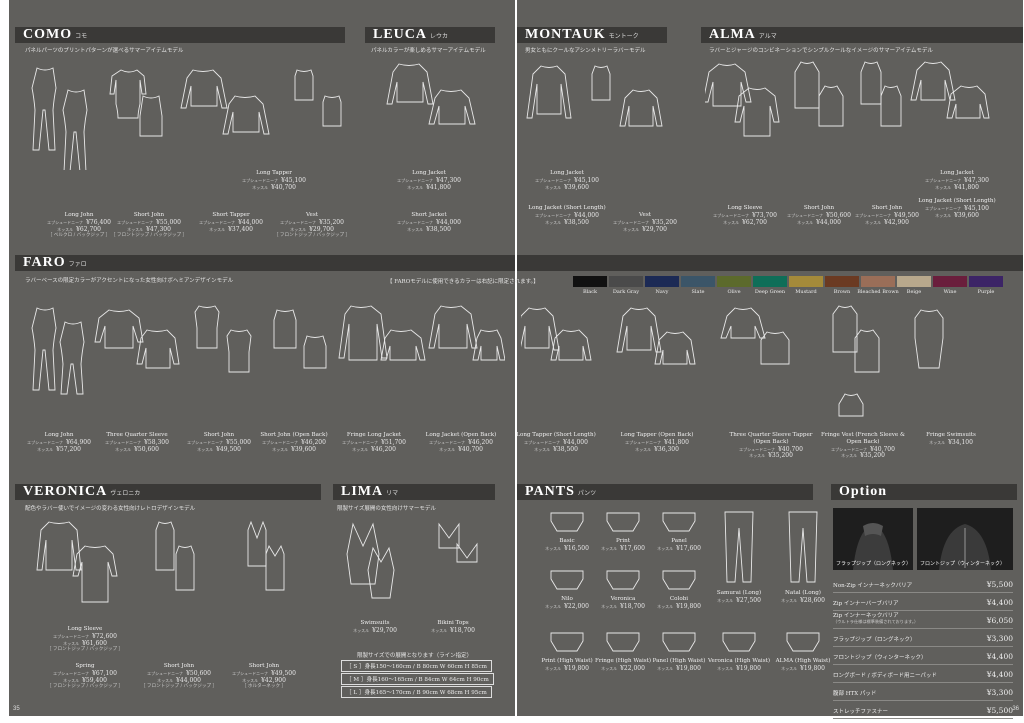  I want to click on alma-illustrations, so click(847, 99).